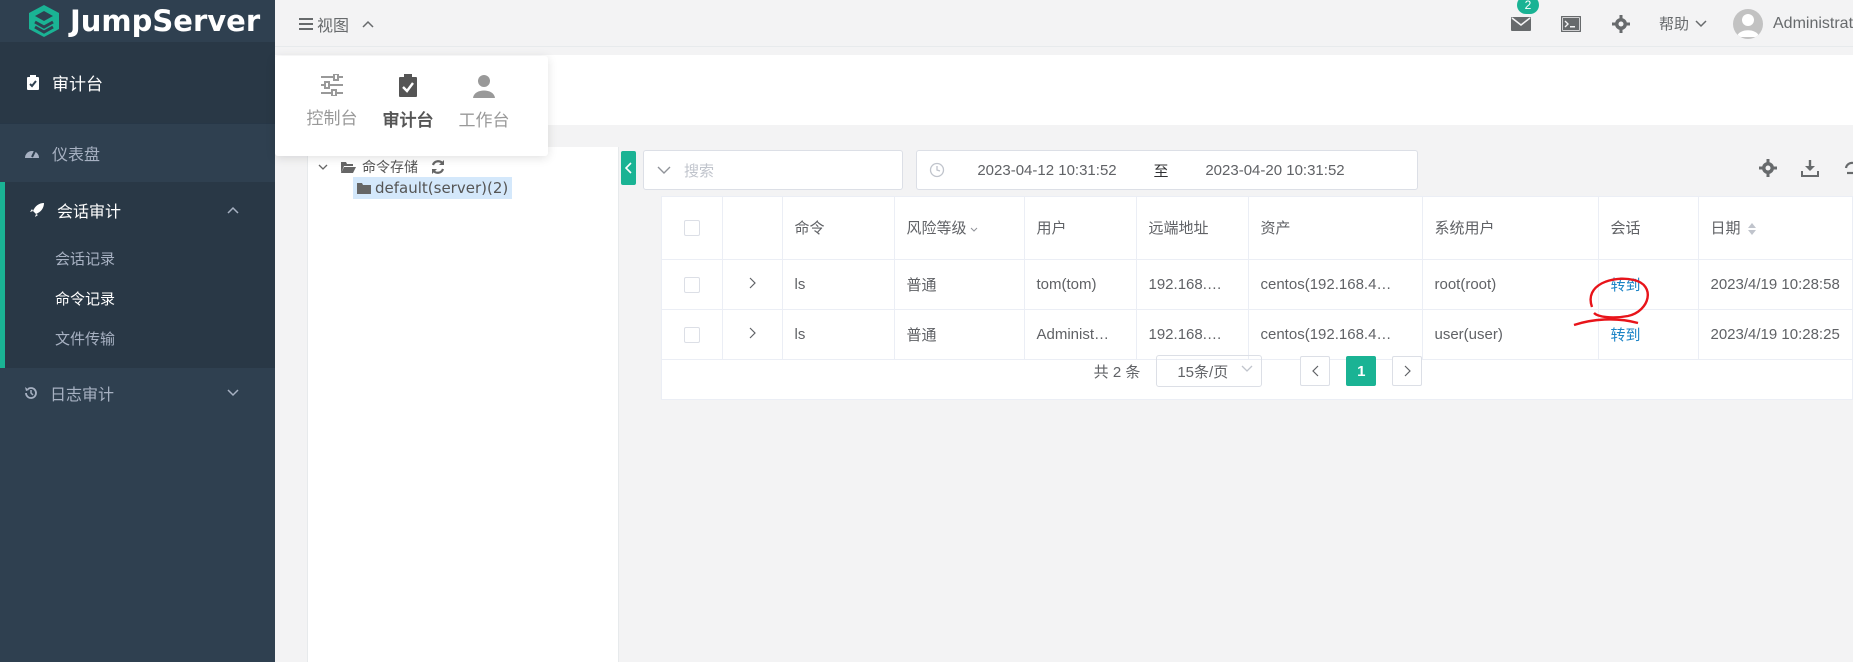 The width and height of the screenshot is (1853, 662). What do you see at coordinates (44, 21) in the screenshot?
I see `jumpserver-logo-icon` at bounding box center [44, 21].